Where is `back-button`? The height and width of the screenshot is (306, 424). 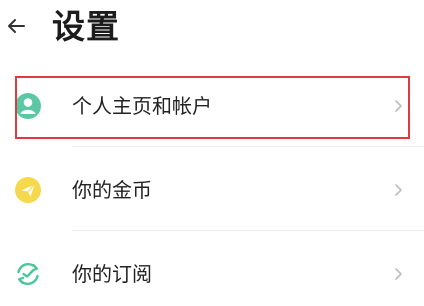
back-button is located at coordinates (16, 26).